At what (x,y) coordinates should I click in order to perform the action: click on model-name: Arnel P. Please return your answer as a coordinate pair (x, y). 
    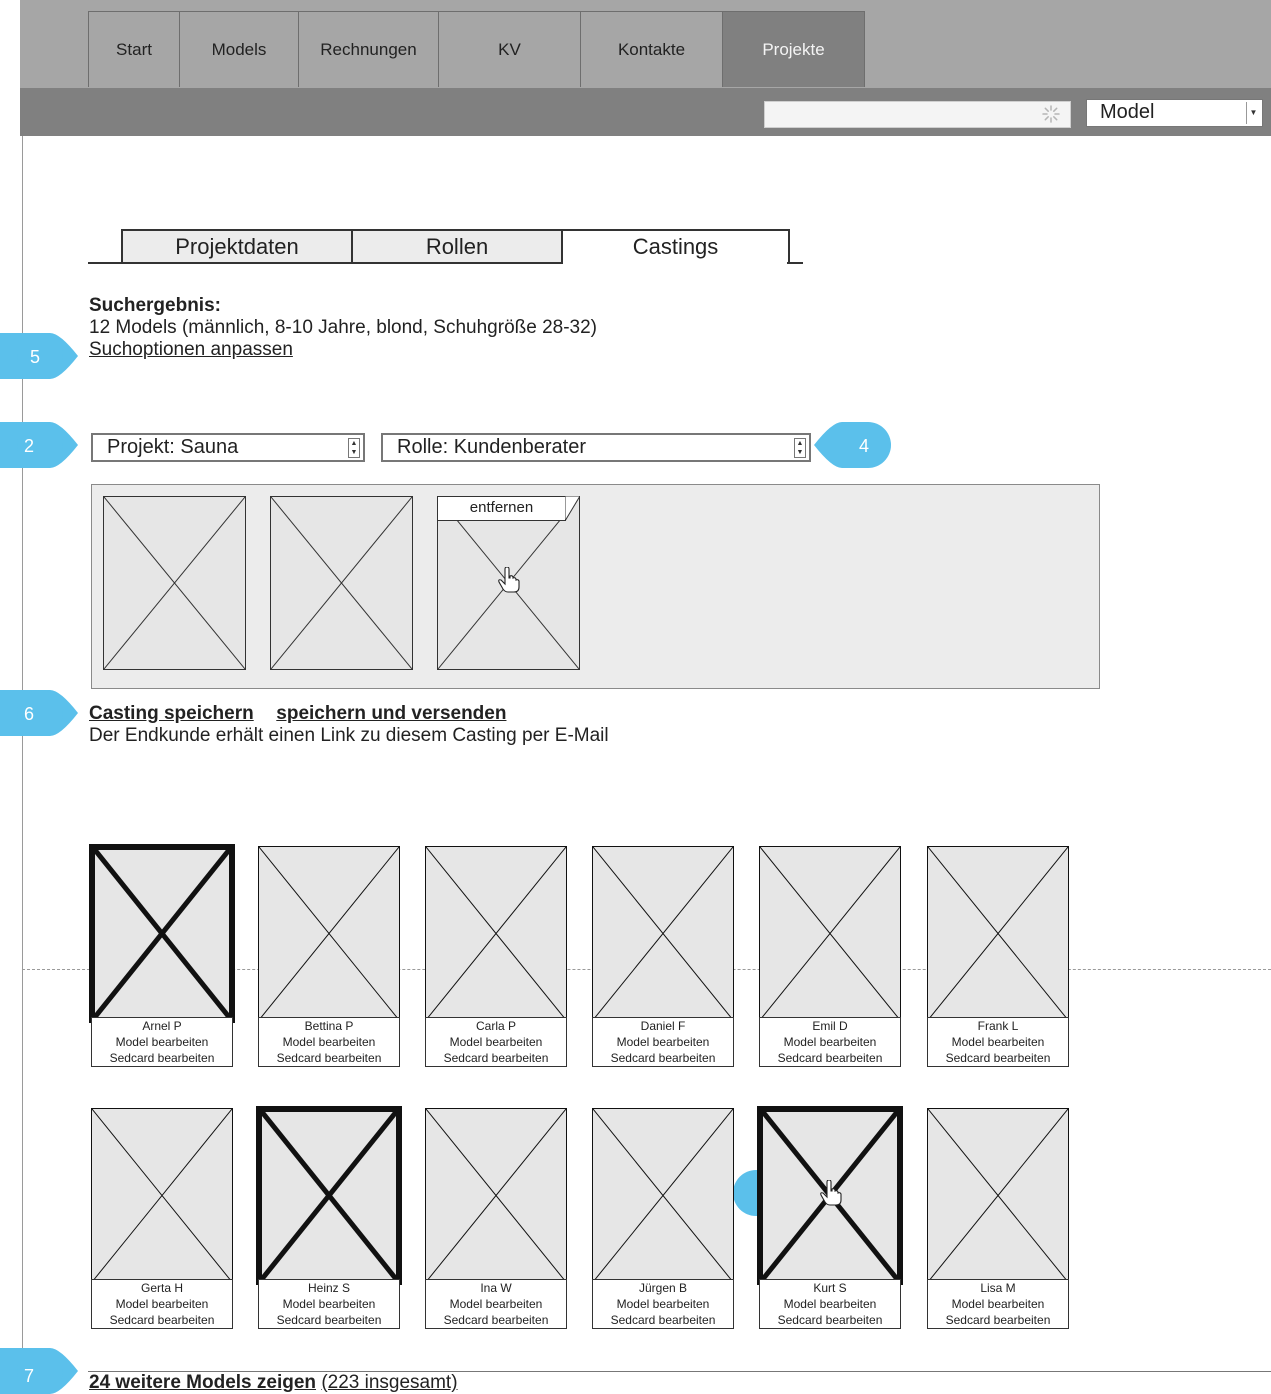
    Looking at the image, I should click on (162, 1026).